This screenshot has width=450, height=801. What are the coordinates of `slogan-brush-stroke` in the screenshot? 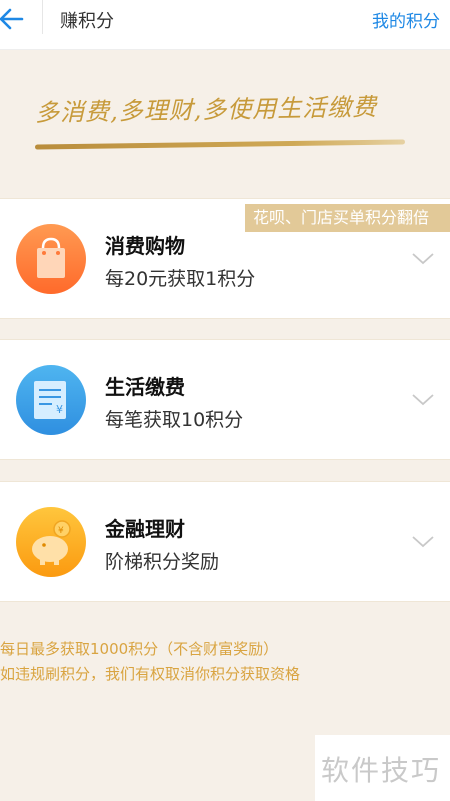 It's located at (220, 144).